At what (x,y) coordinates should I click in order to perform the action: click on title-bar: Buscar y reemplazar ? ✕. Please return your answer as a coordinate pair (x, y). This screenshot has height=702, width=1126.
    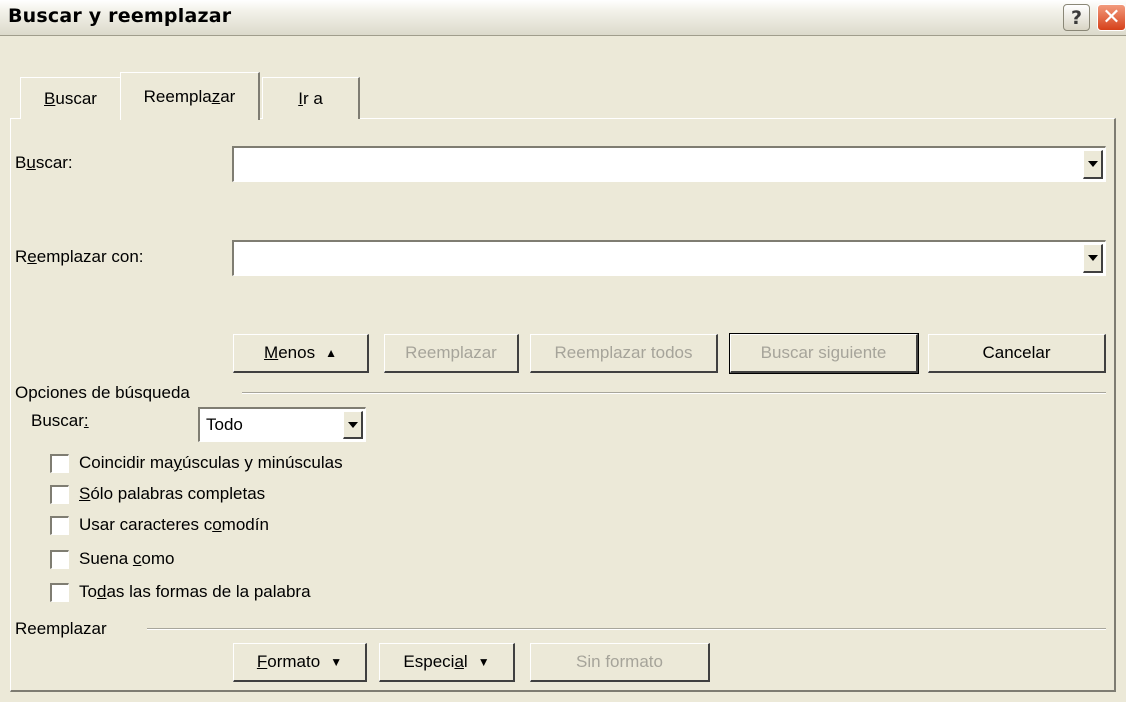
    Looking at the image, I should click on (563, 18).